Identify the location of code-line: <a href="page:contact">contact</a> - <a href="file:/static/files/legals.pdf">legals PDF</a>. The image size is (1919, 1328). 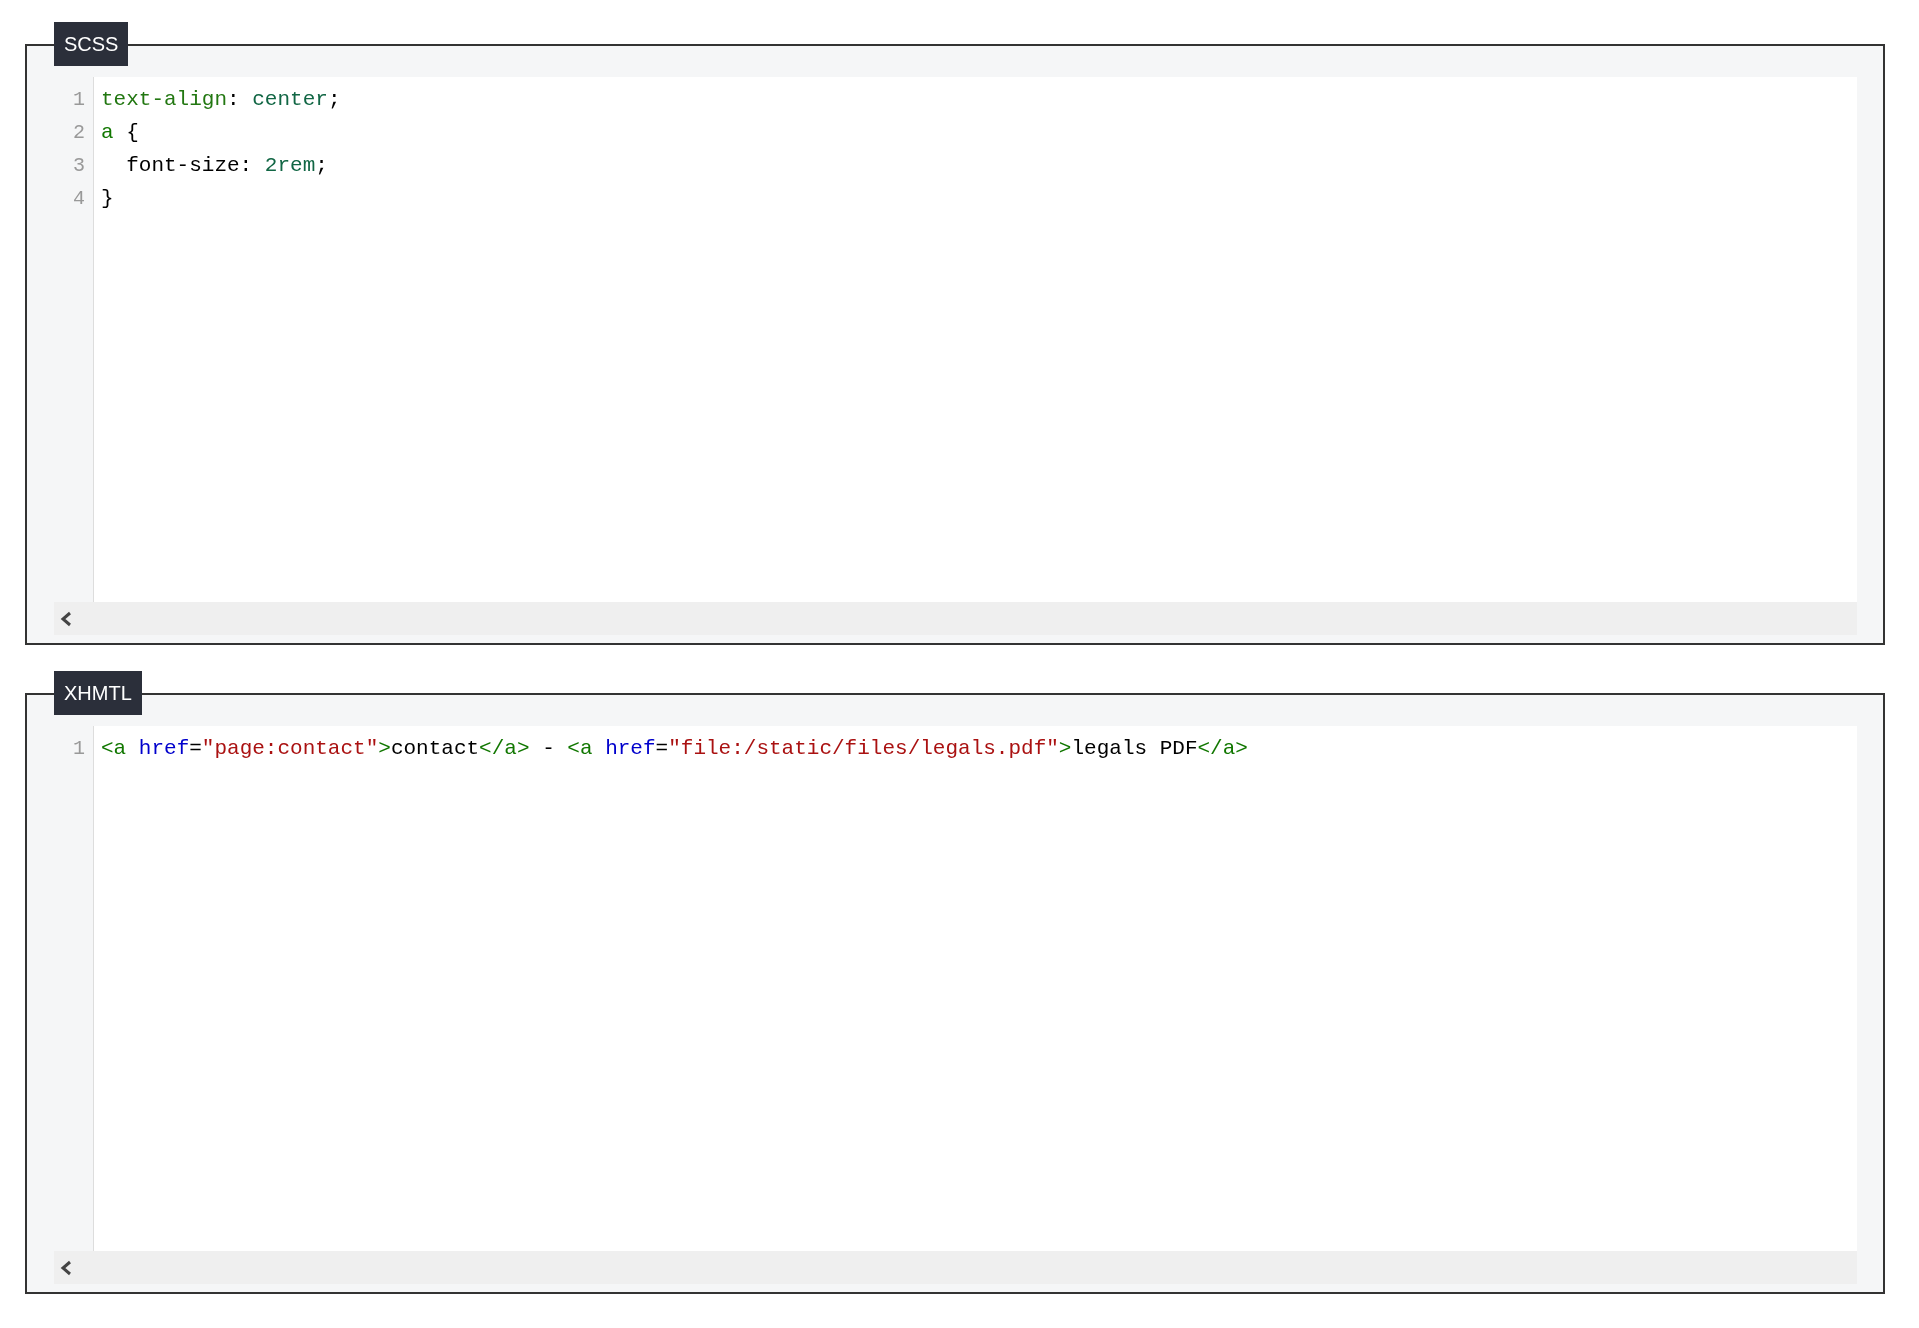
(674, 749).